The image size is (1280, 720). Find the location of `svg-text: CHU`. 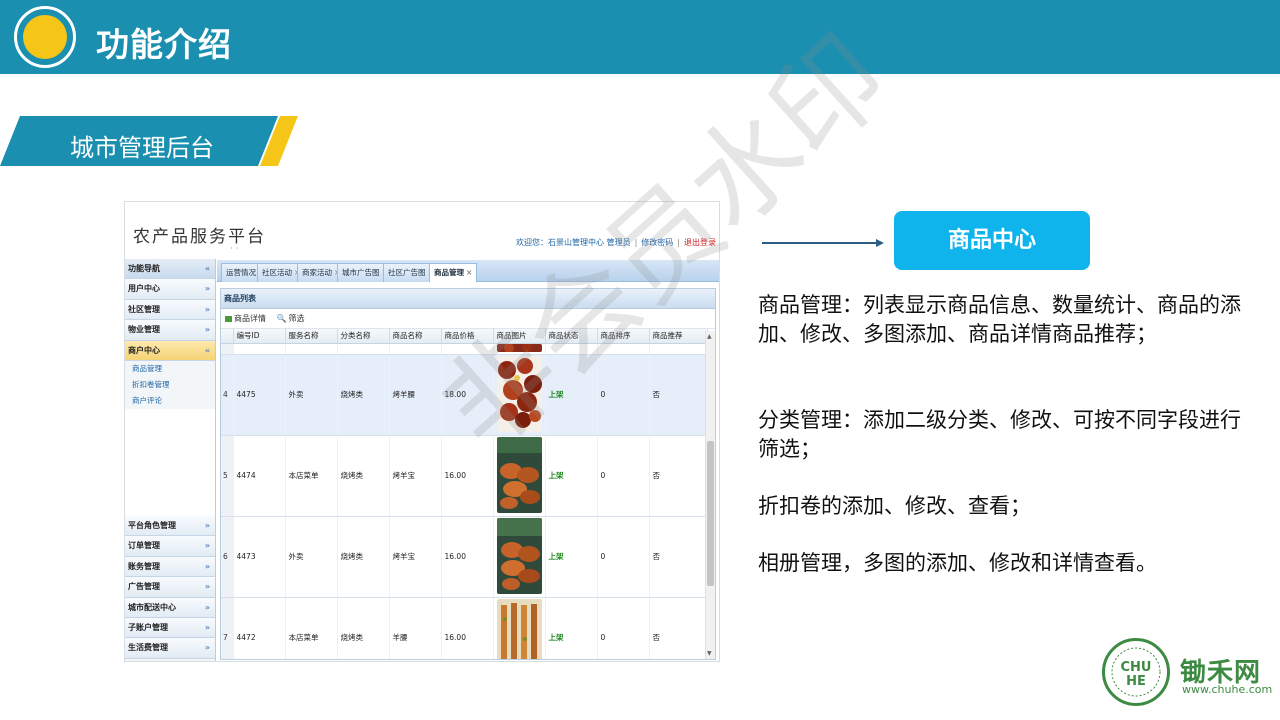

svg-text: CHU is located at coordinates (1136, 667).